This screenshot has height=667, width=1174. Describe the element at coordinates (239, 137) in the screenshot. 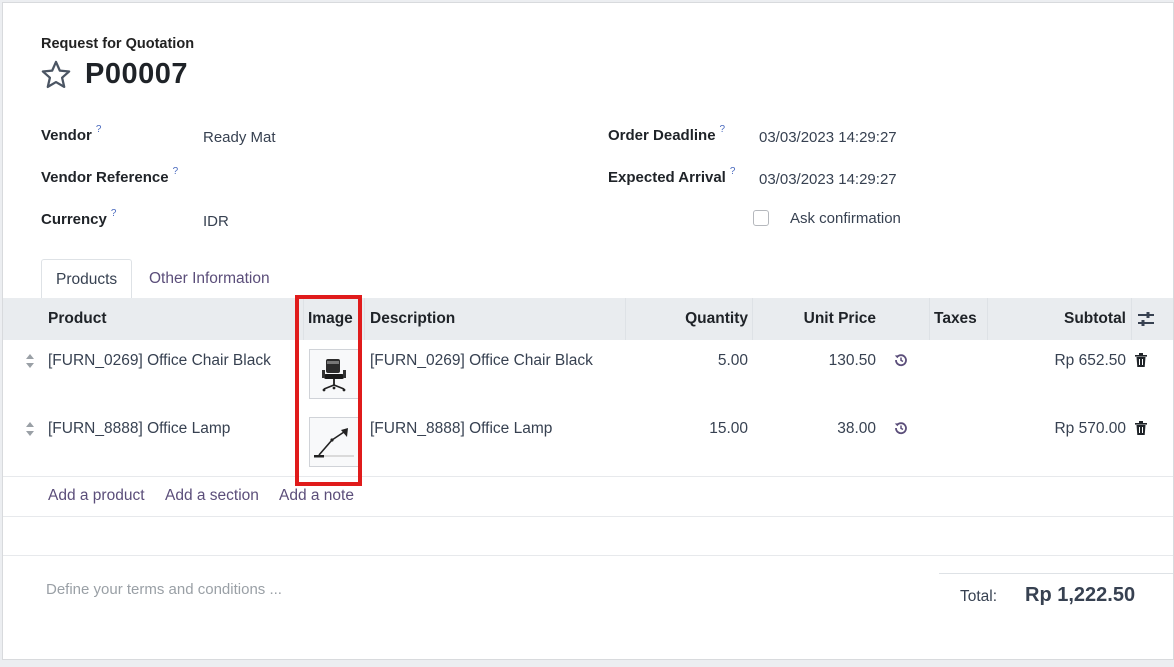

I see `vendor-field: Ready Mat` at that location.